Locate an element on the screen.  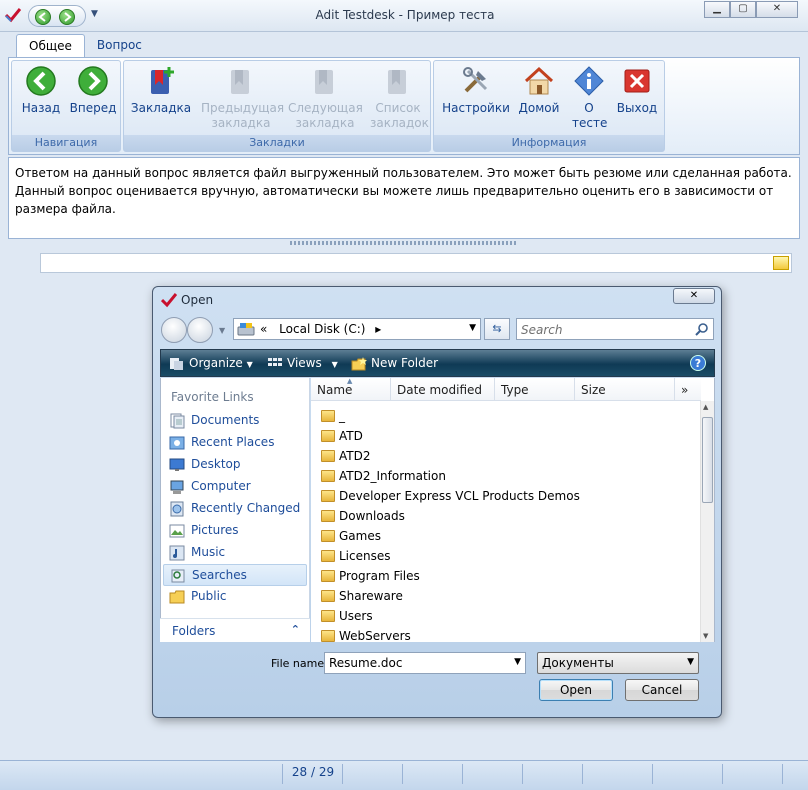
file-name: ATD is located at coordinates (351, 436).